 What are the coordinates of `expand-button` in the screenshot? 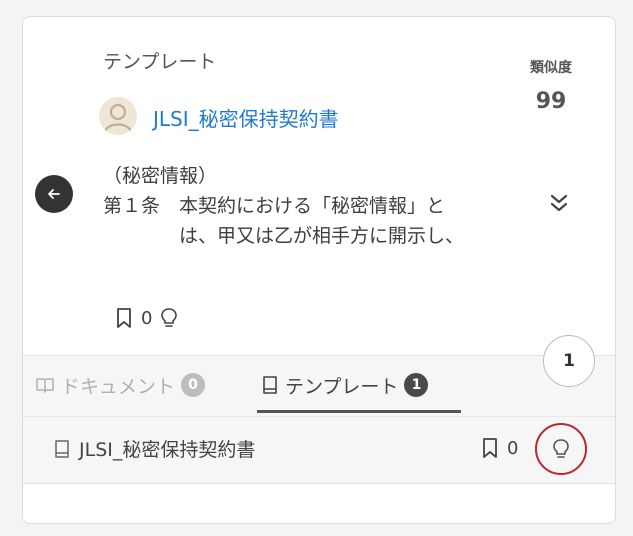 It's located at (559, 203).